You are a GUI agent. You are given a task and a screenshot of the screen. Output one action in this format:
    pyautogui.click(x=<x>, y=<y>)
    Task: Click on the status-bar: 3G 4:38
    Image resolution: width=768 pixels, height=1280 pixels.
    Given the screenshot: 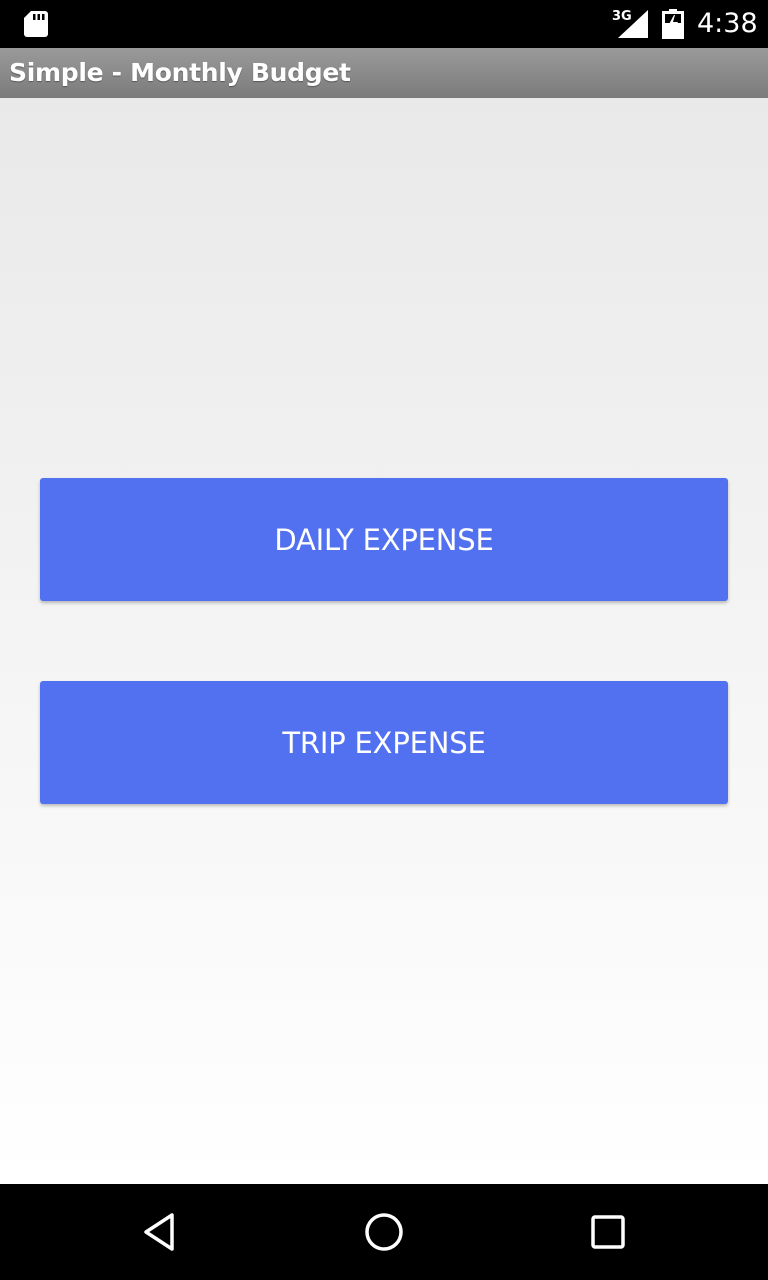 What is the action you would take?
    pyautogui.click(x=384, y=24)
    